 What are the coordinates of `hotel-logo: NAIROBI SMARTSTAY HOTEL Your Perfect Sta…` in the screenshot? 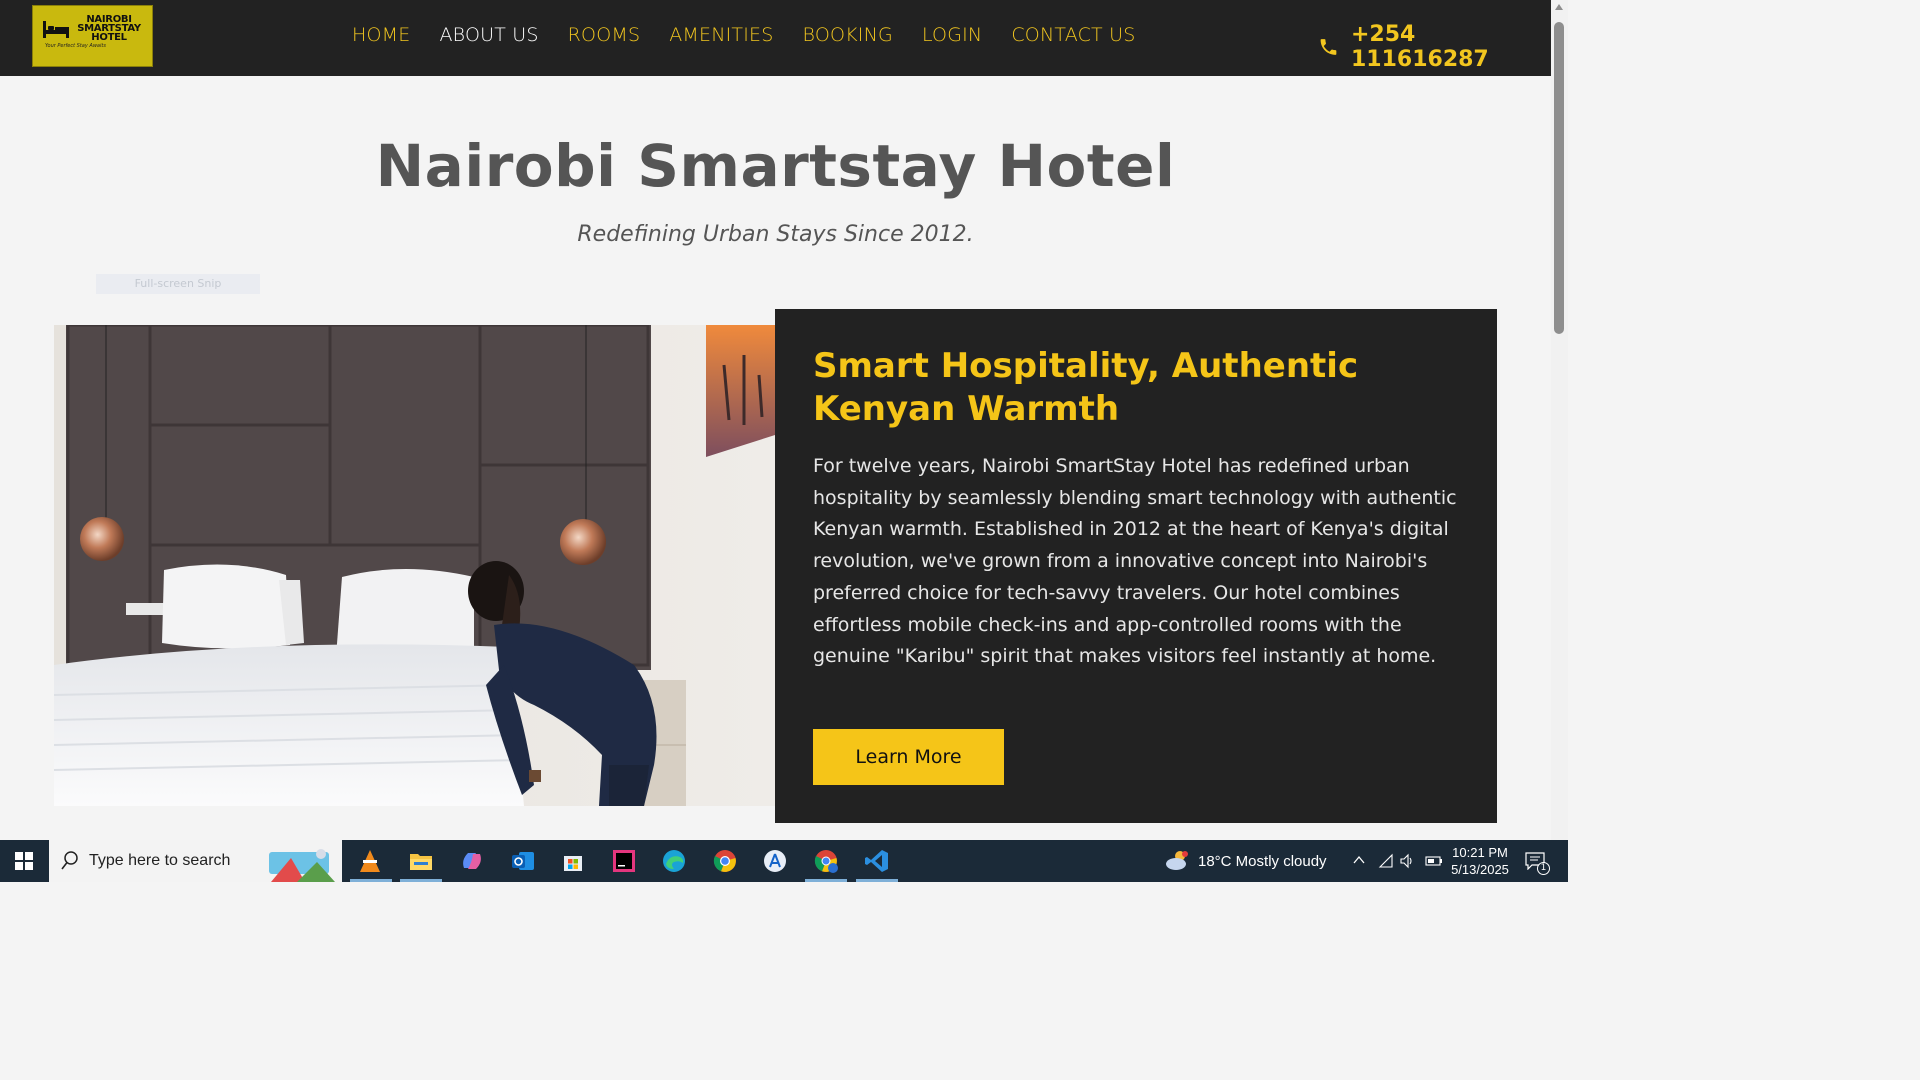 It's located at (92, 36).